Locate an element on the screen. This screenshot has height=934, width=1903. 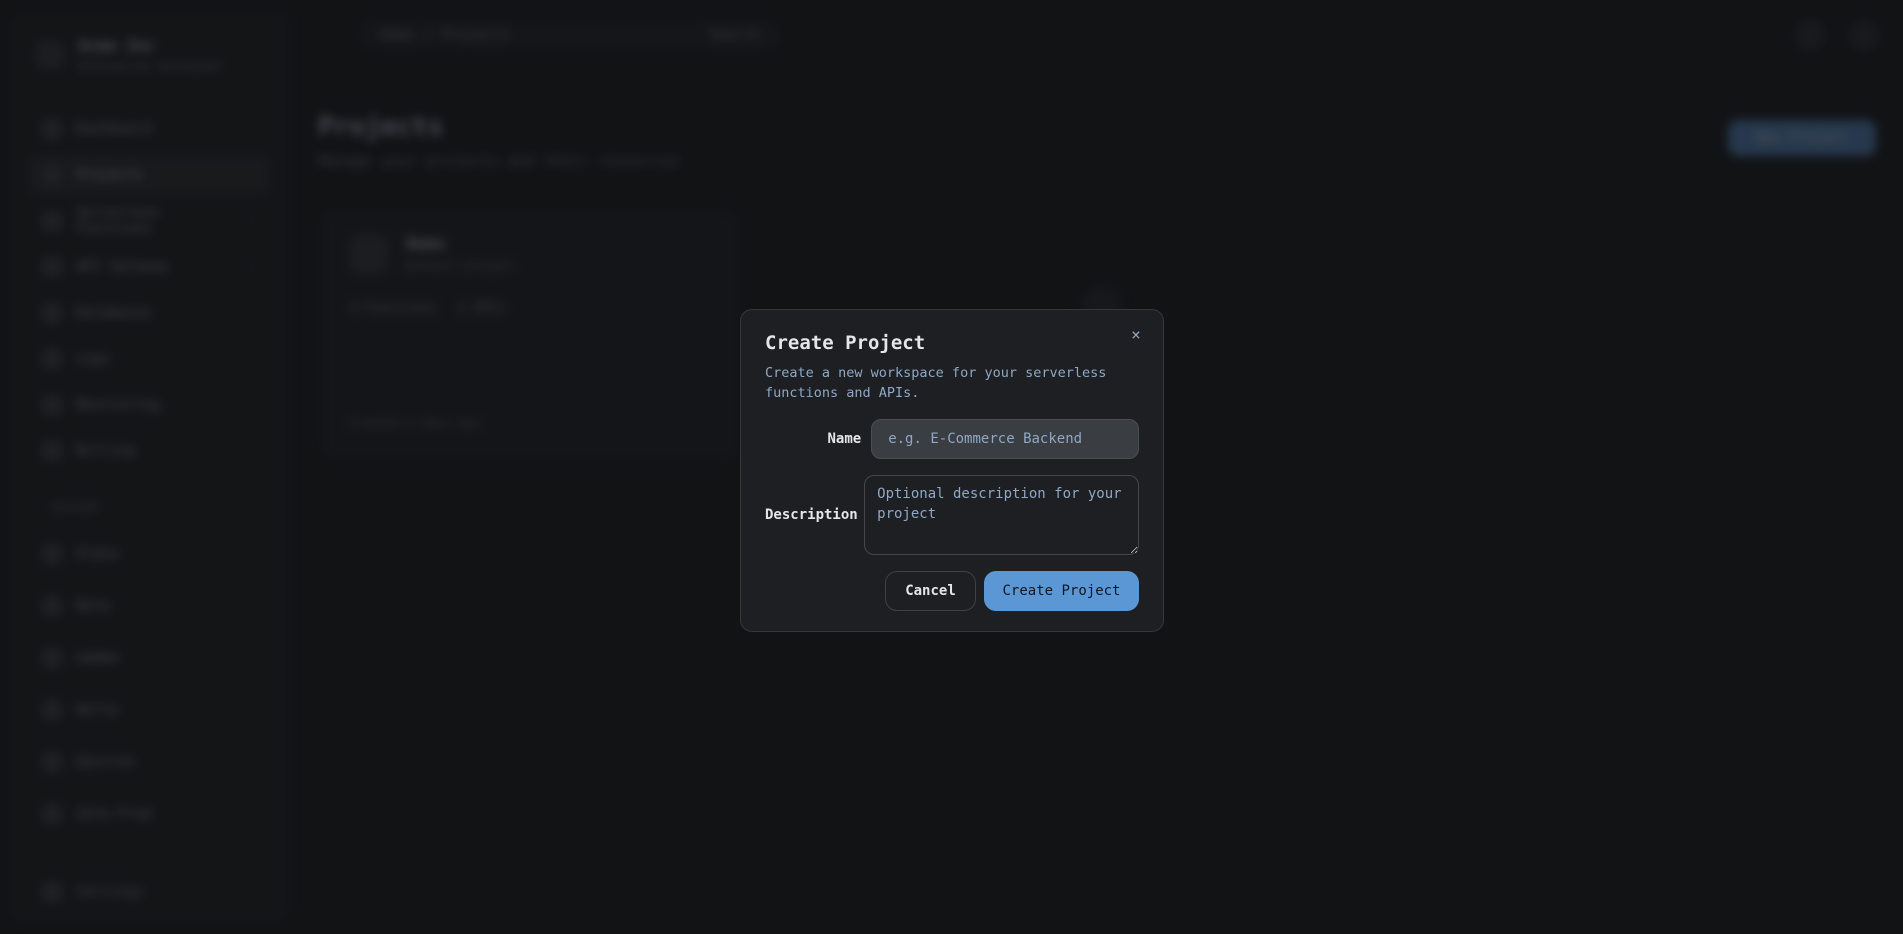
description-textarea is located at coordinates (1001, 515).